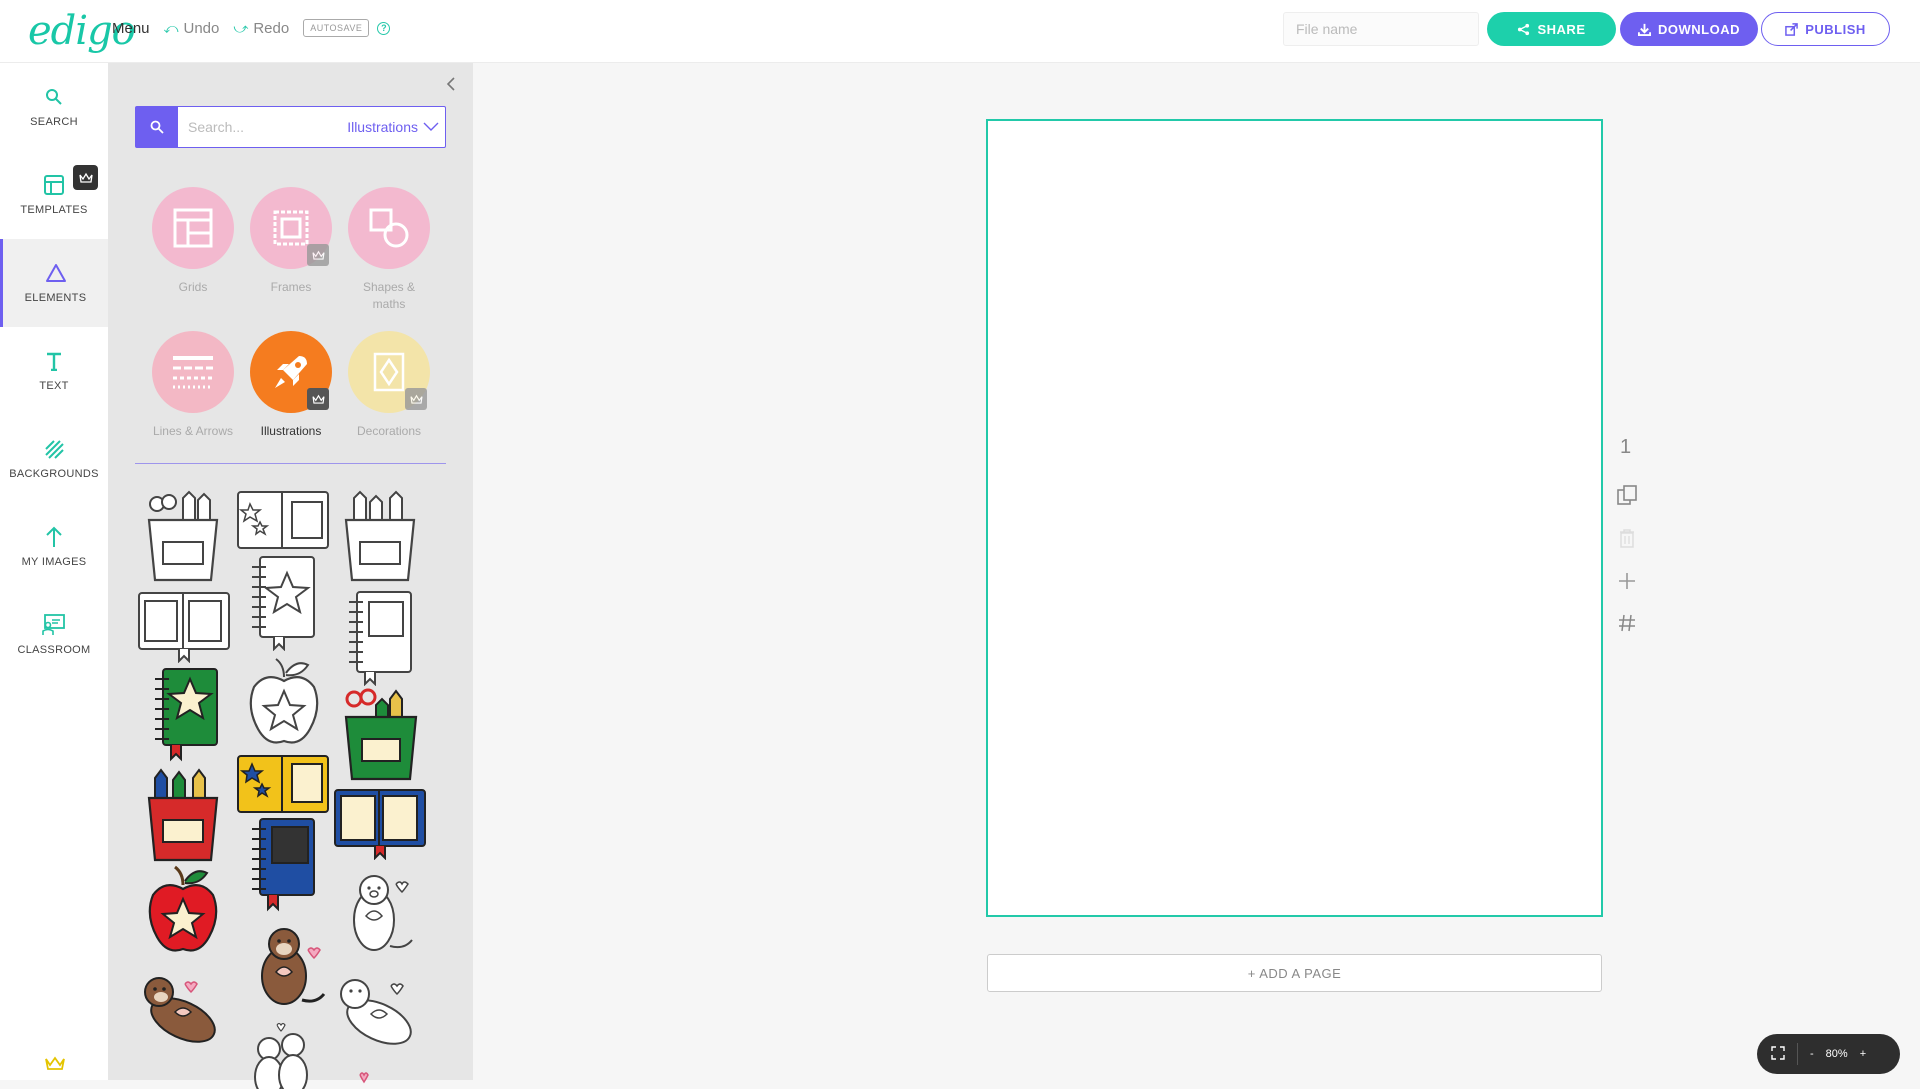 This screenshot has width=1920, height=1089. I want to click on panel-divider, so click(290, 463).